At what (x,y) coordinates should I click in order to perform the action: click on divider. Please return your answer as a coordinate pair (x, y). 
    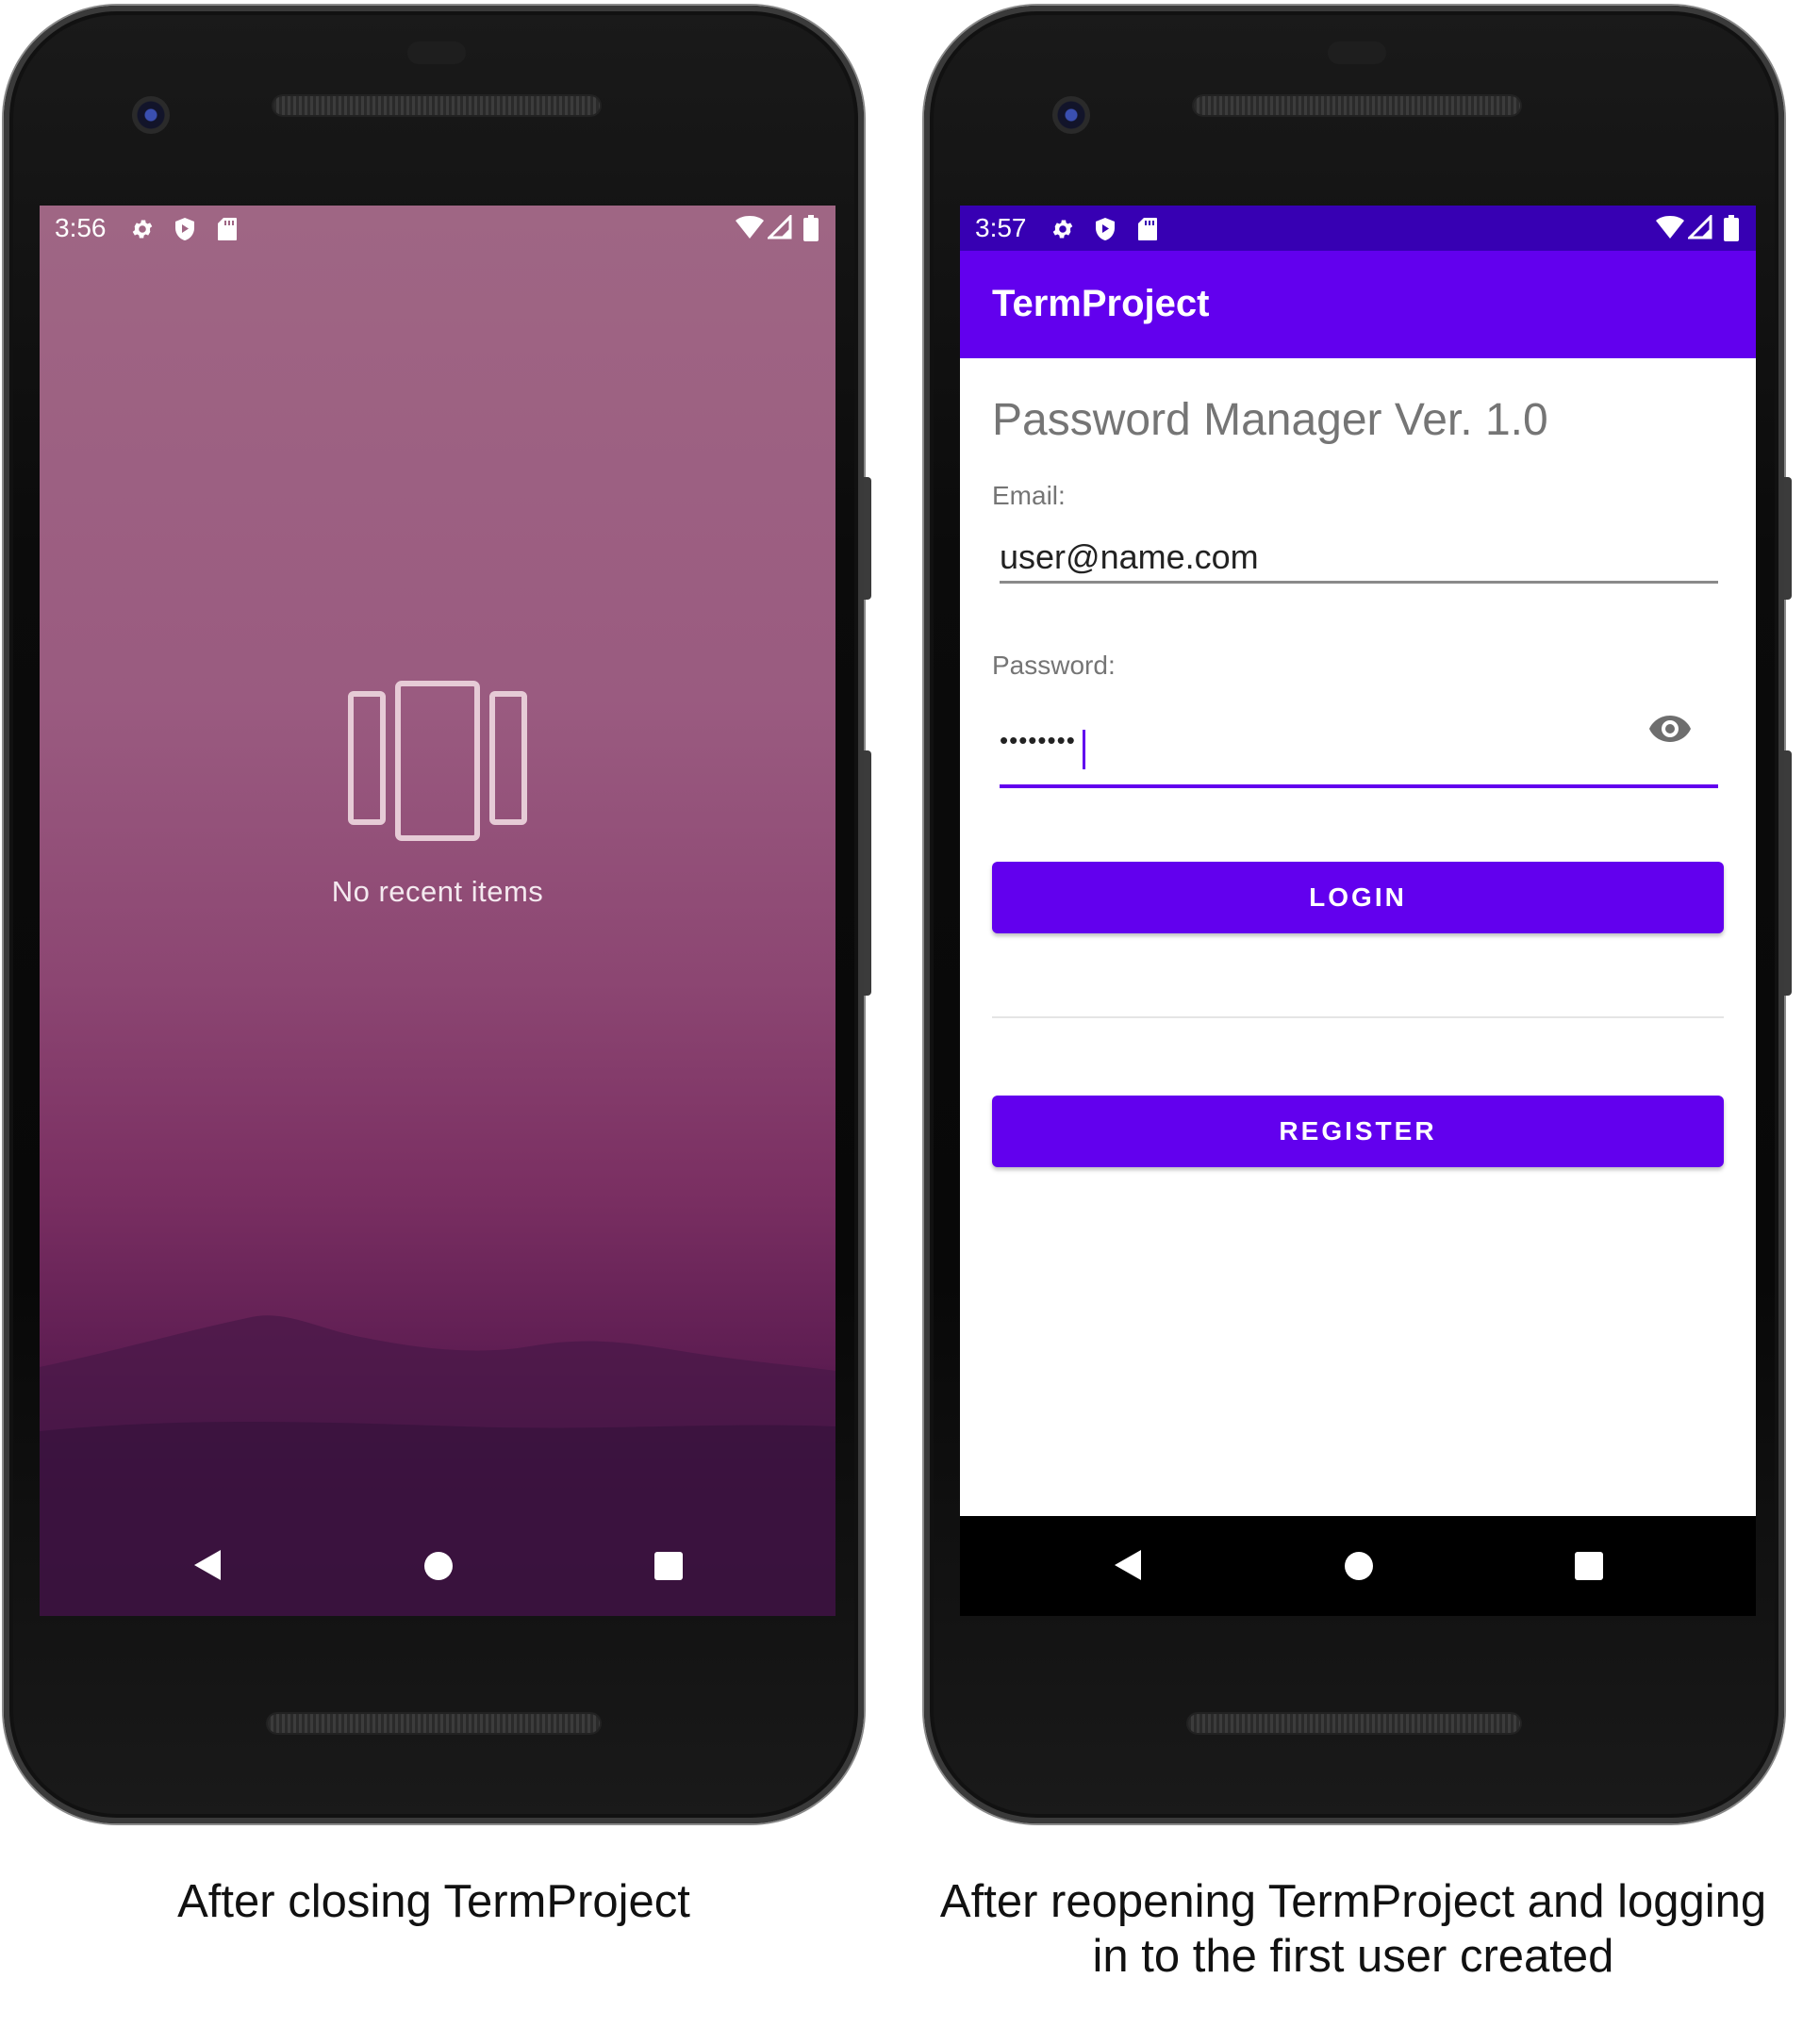
    Looking at the image, I should click on (1358, 1017).